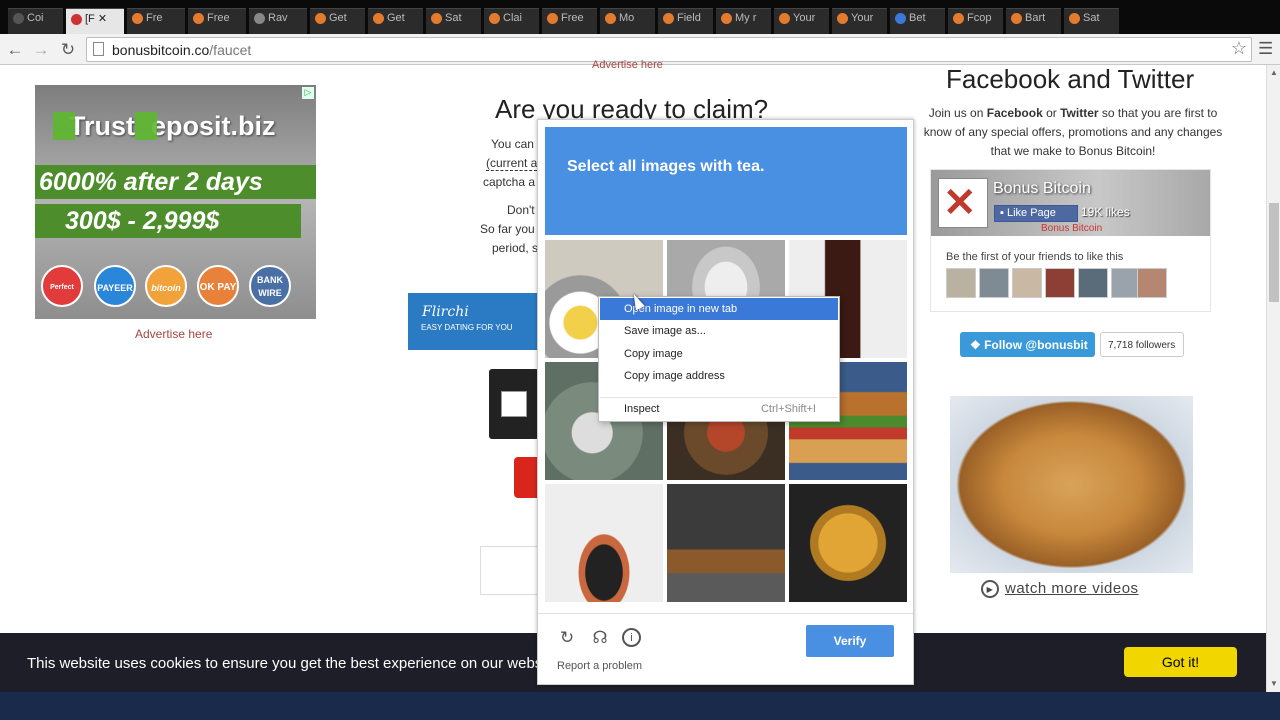  What do you see at coordinates (627, 65) in the screenshot?
I see `advertise-here-top-link: Advertise here` at bounding box center [627, 65].